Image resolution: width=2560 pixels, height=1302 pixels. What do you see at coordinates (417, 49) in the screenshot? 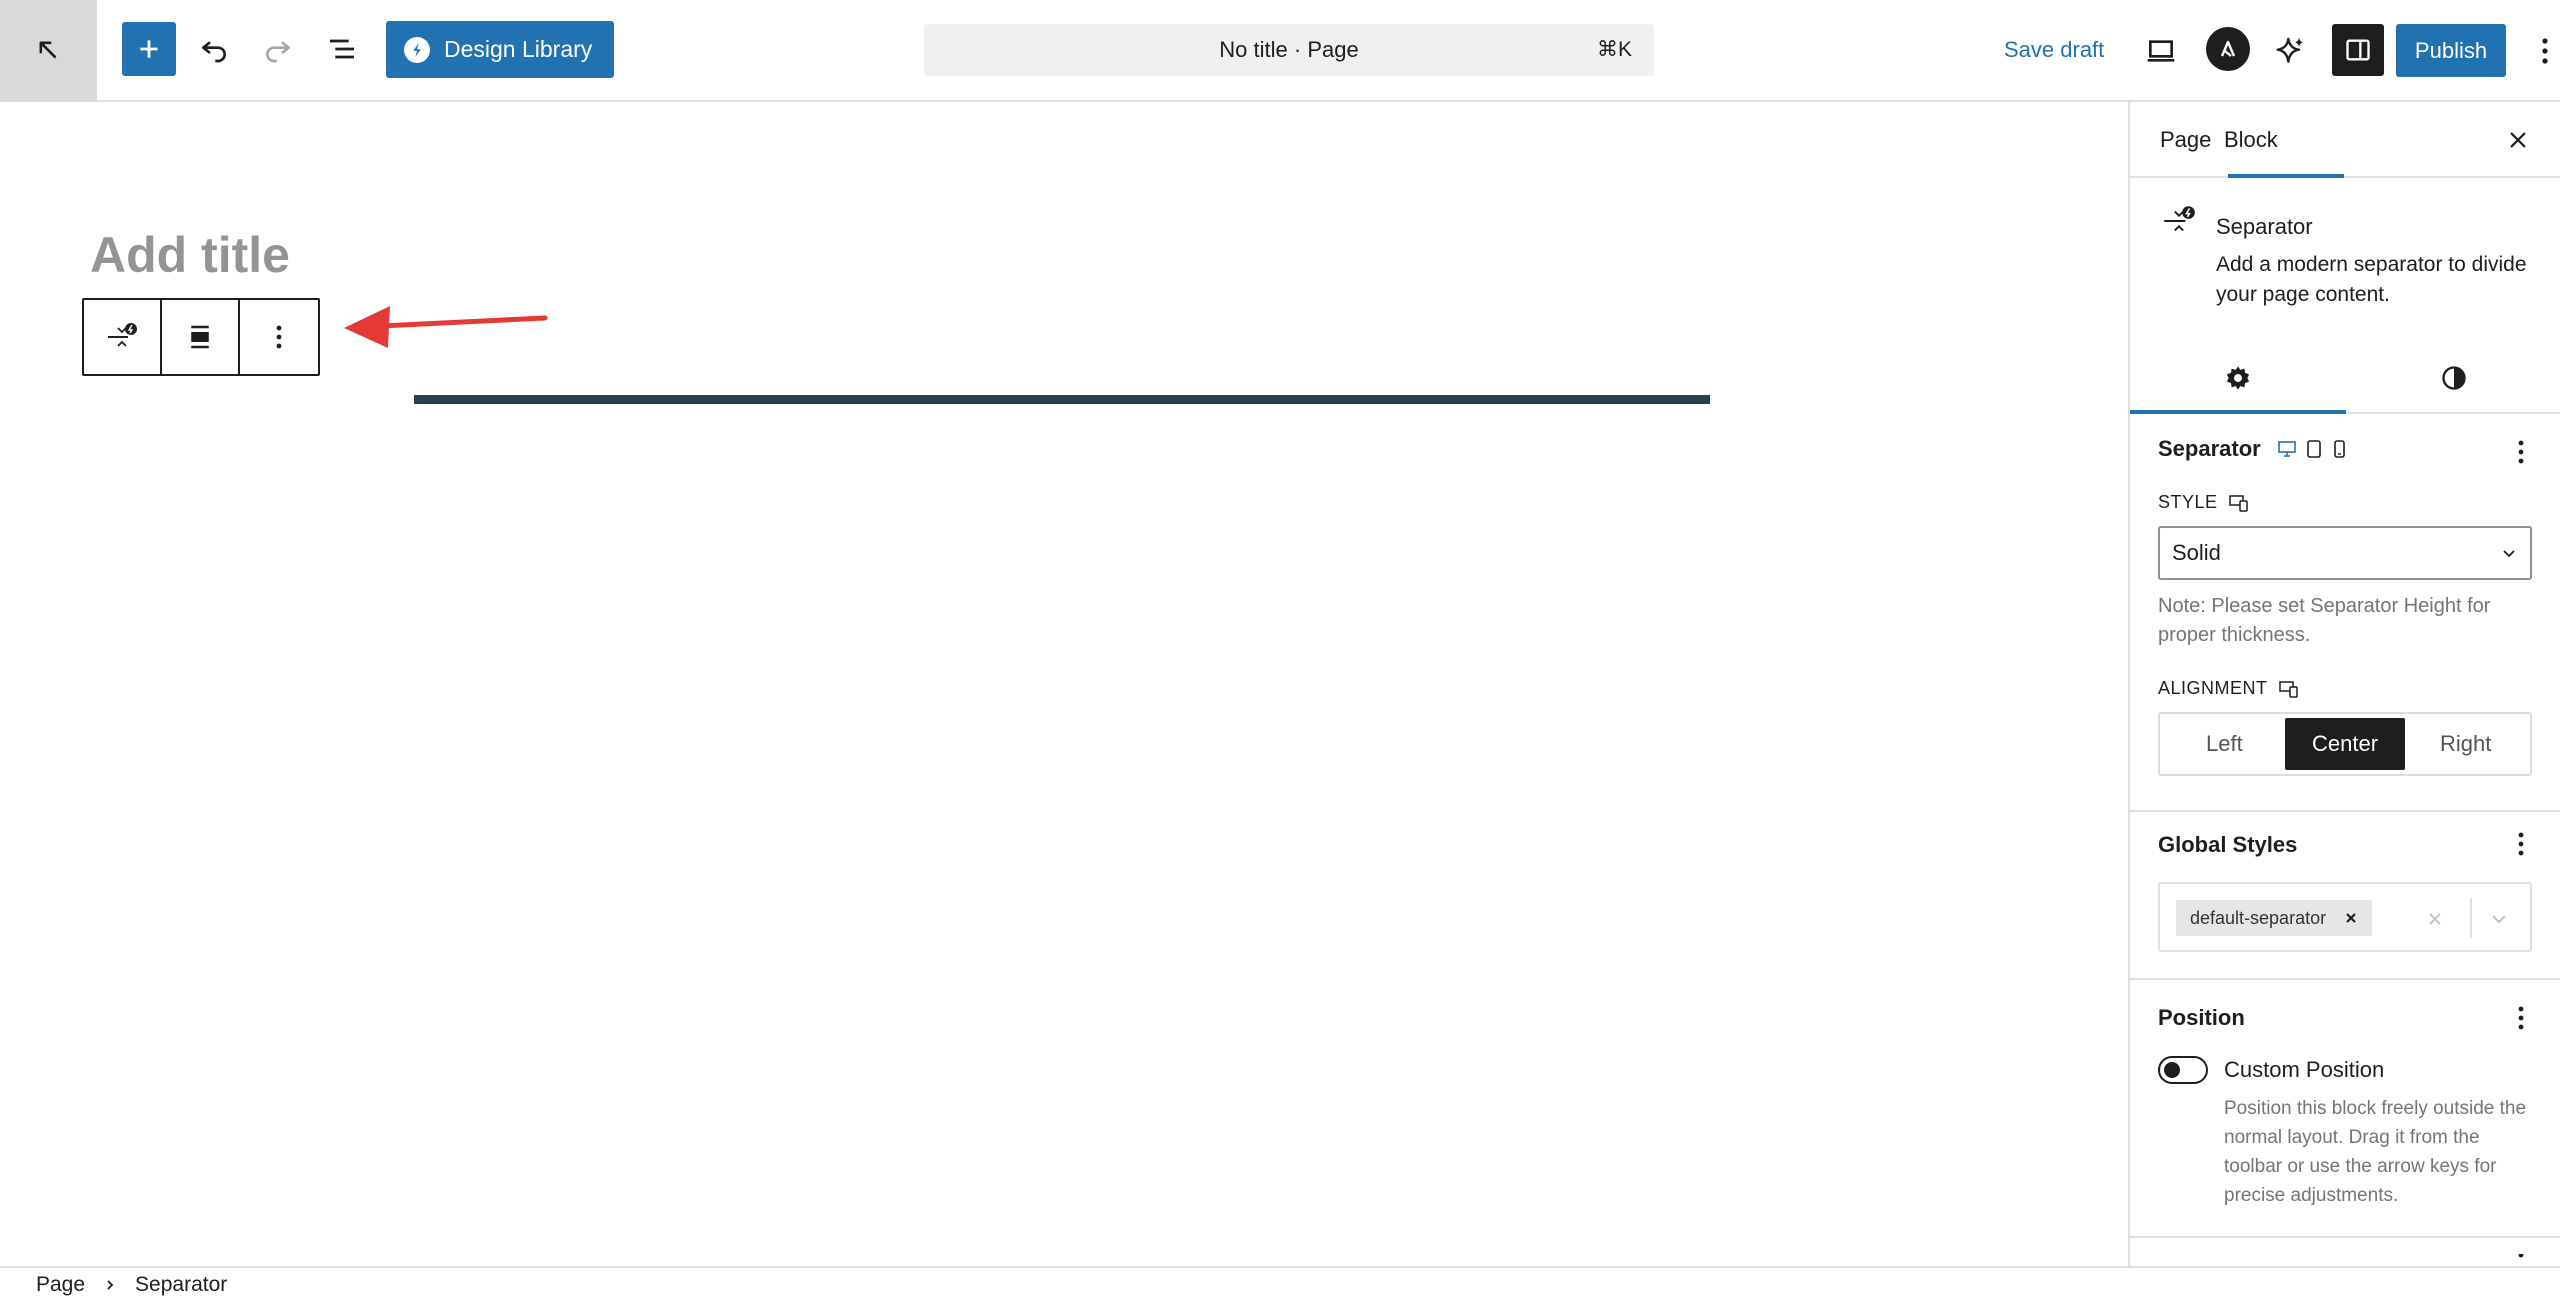
I see `stackable-logo-icon` at bounding box center [417, 49].